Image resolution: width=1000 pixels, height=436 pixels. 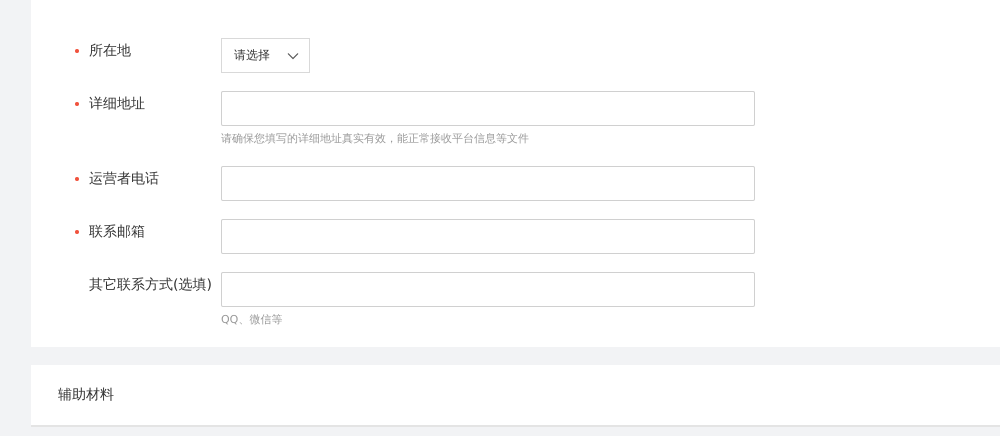 What do you see at coordinates (150, 285) in the screenshot?
I see `field-label: 其它联系方式(选填)` at bounding box center [150, 285].